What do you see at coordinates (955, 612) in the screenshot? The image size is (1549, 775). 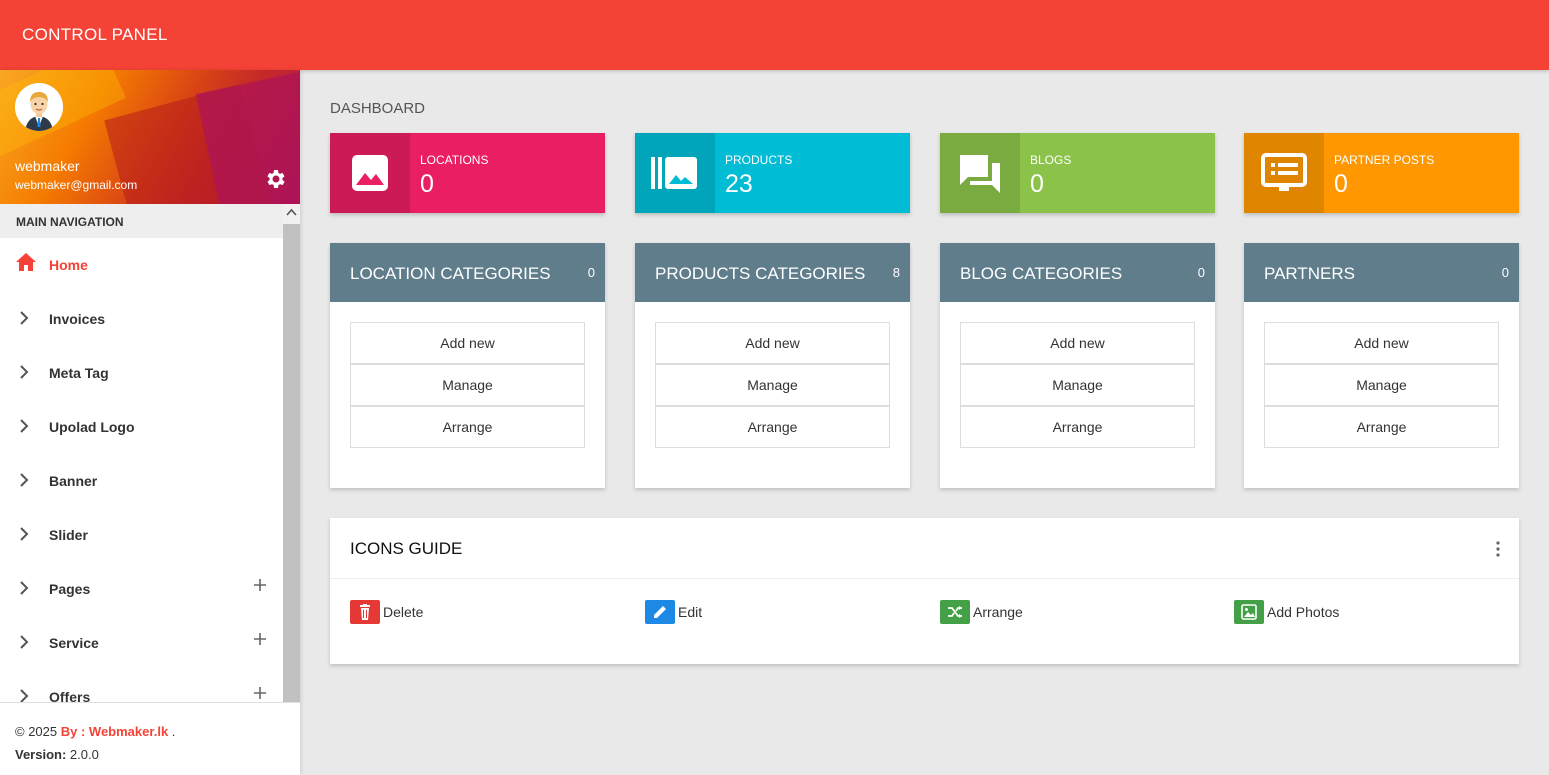 I see `shuffle-icon` at bounding box center [955, 612].